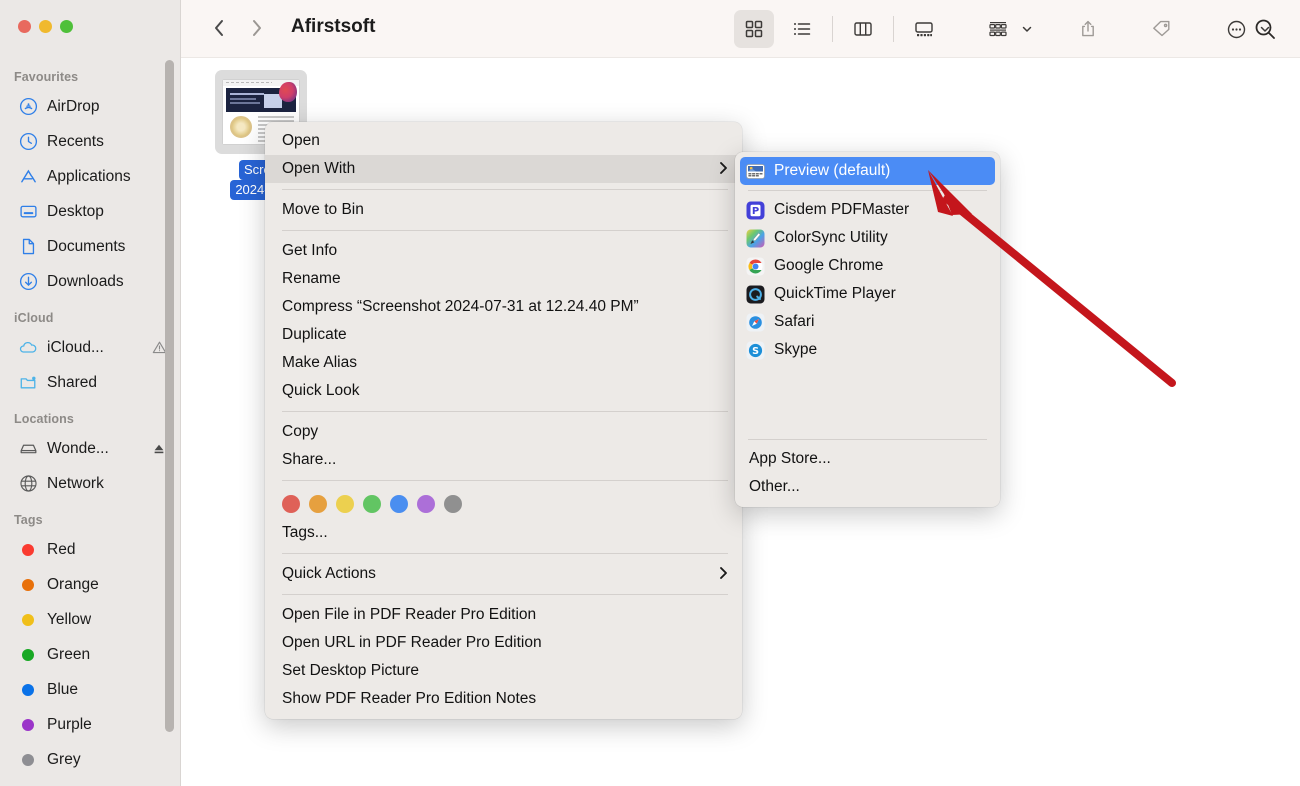 The height and width of the screenshot is (786, 1300). I want to click on sidebar-item-recents: Recents, so click(90, 141).